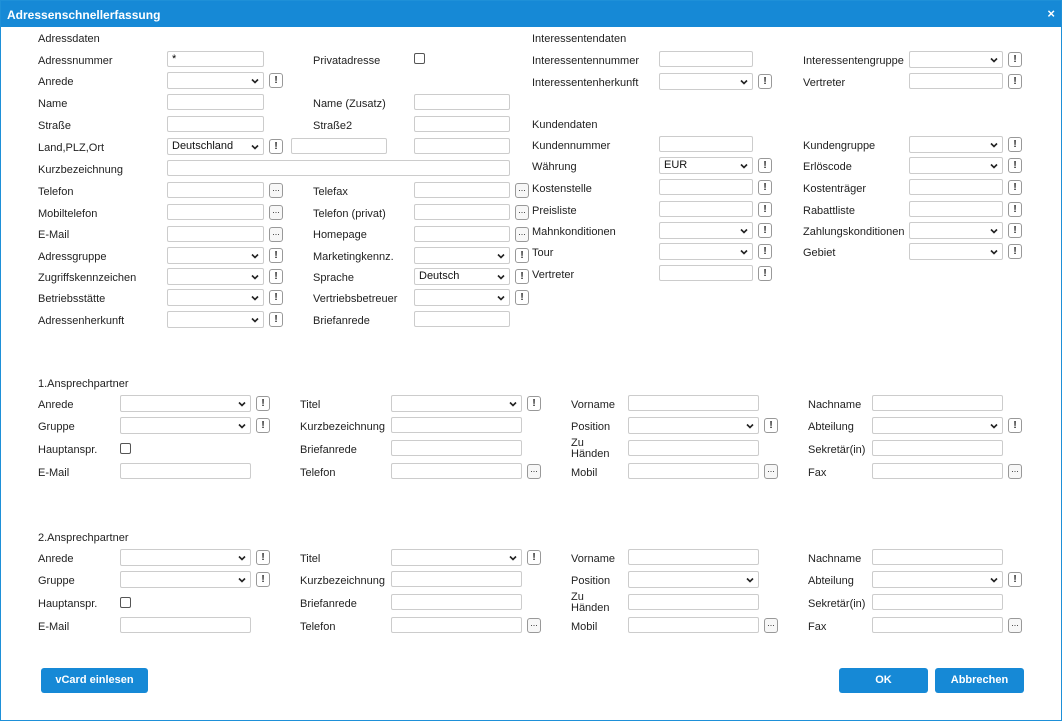 This screenshot has width=1062, height=721. I want to click on zugriffskennzeichen-select, so click(215, 276).